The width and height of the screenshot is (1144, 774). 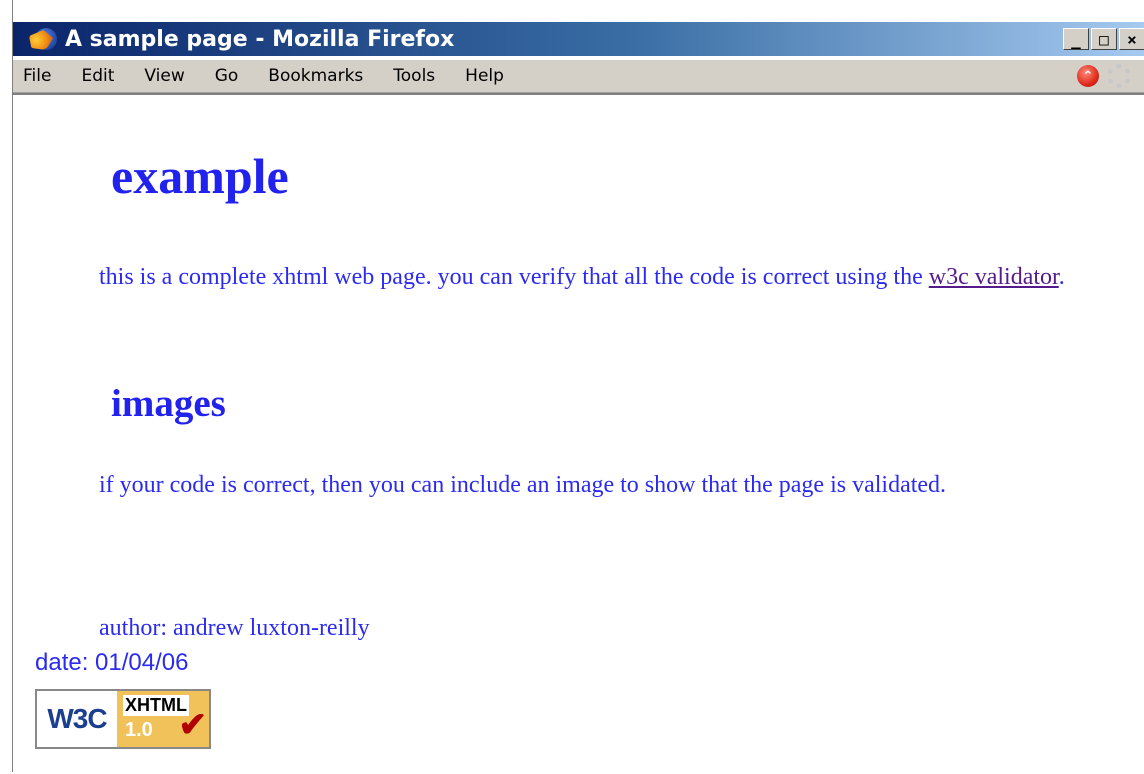 What do you see at coordinates (414, 76) in the screenshot?
I see `menu-tools: Tools` at bounding box center [414, 76].